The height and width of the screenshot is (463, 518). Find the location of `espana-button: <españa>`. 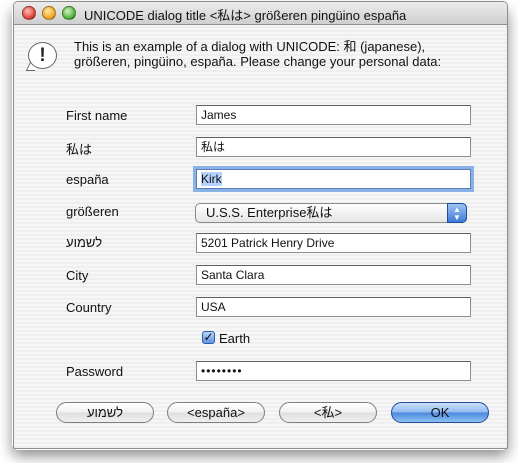

espana-button: <españa> is located at coordinates (216, 412).